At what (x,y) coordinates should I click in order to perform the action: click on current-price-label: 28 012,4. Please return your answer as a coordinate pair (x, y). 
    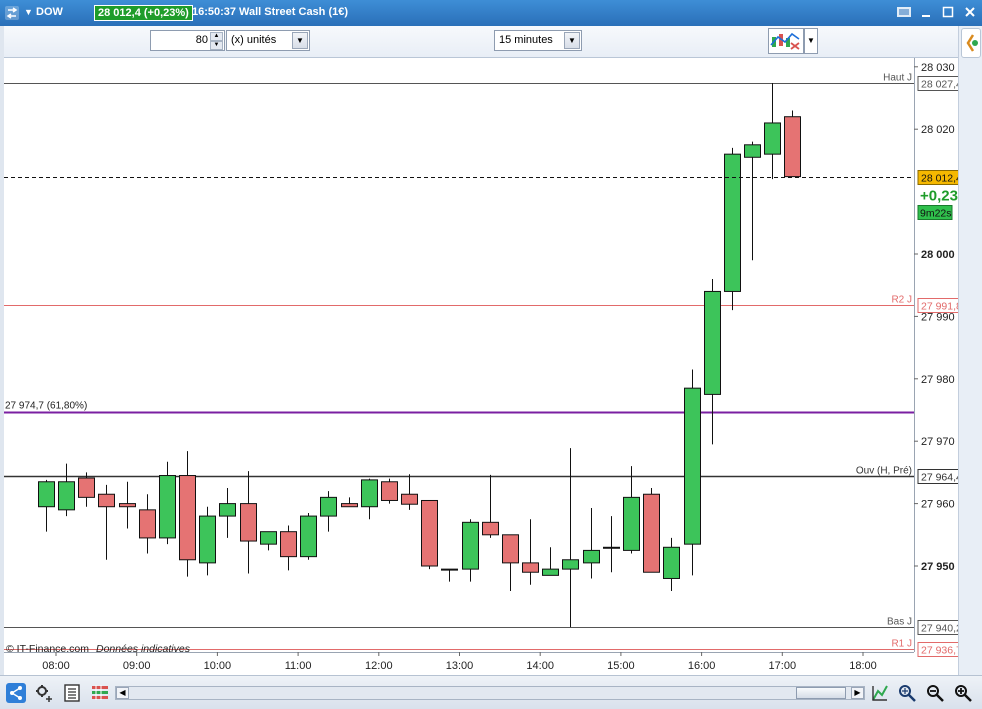
    Looking at the image, I should click on (939, 179).